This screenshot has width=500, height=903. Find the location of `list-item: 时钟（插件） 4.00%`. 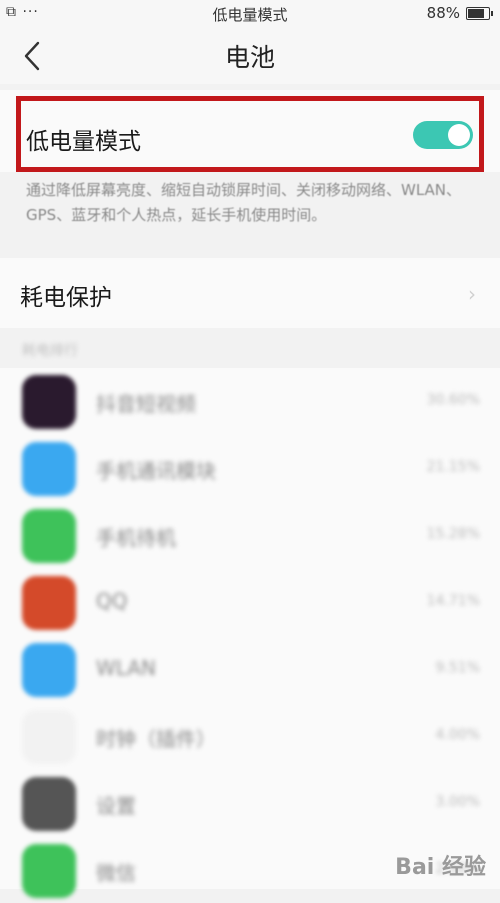

list-item: 时钟（插件） 4.00% is located at coordinates (250, 736).